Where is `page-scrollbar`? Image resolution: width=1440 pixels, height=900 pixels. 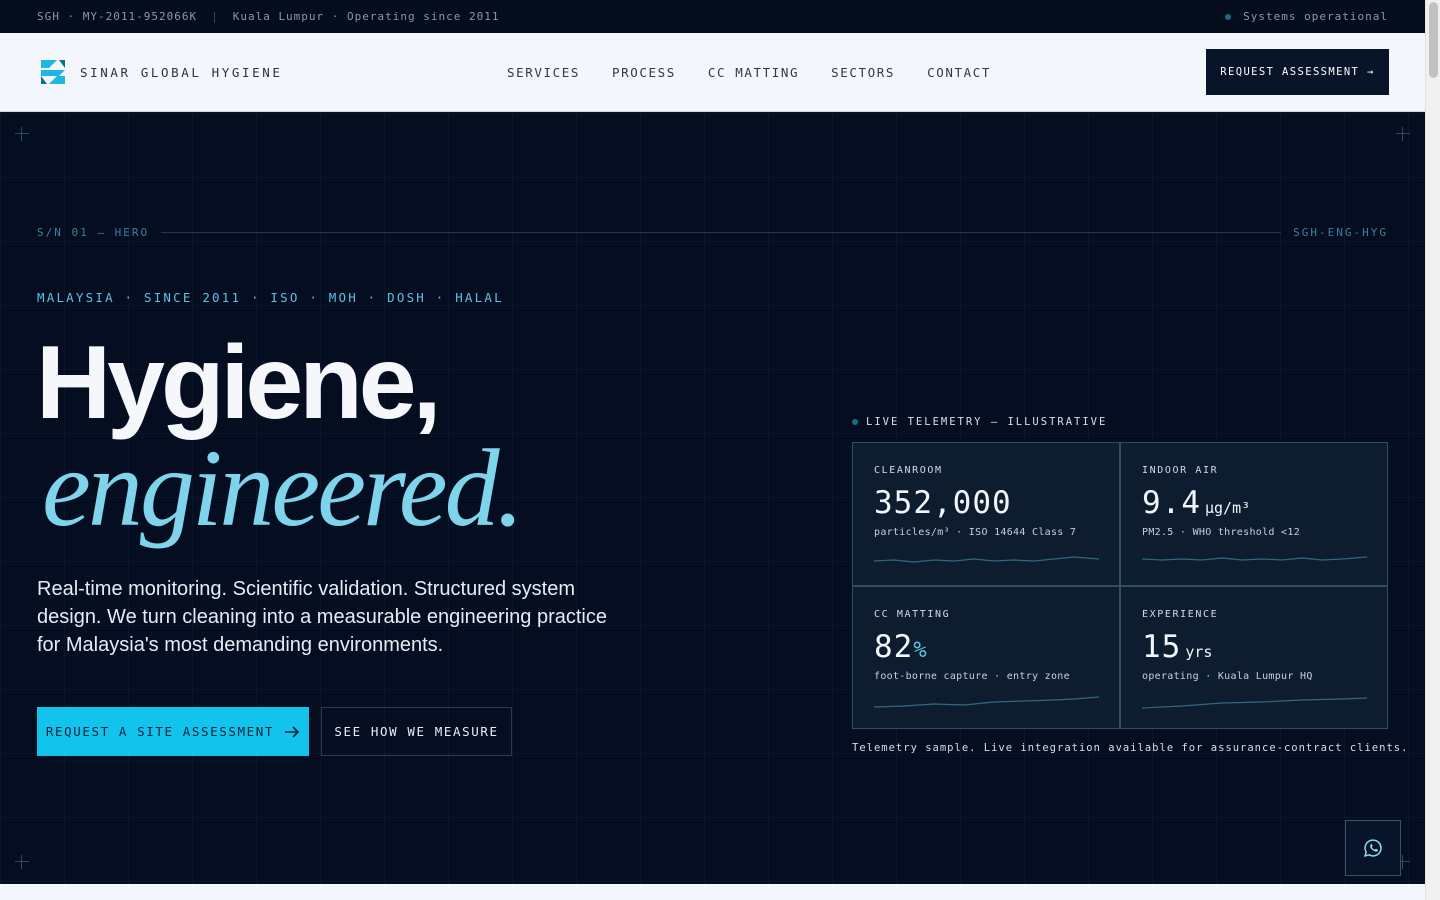
page-scrollbar is located at coordinates (1432, 450).